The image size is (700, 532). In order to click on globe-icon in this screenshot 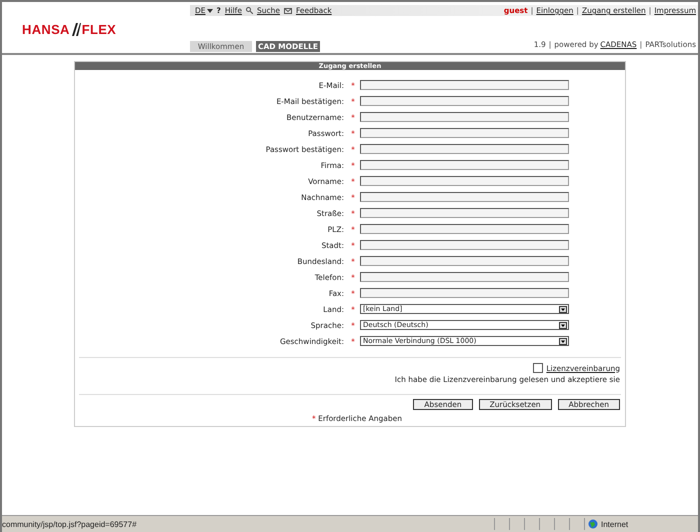, I will do `click(593, 524)`.